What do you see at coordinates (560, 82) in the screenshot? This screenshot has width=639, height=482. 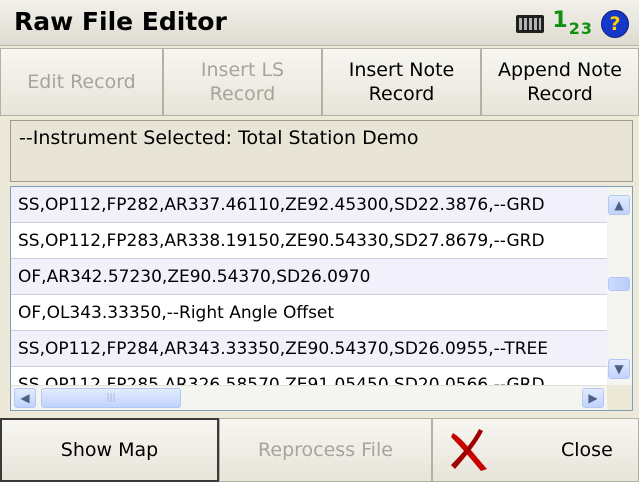 I see `append-note-record-button: Append Note Record` at bounding box center [560, 82].